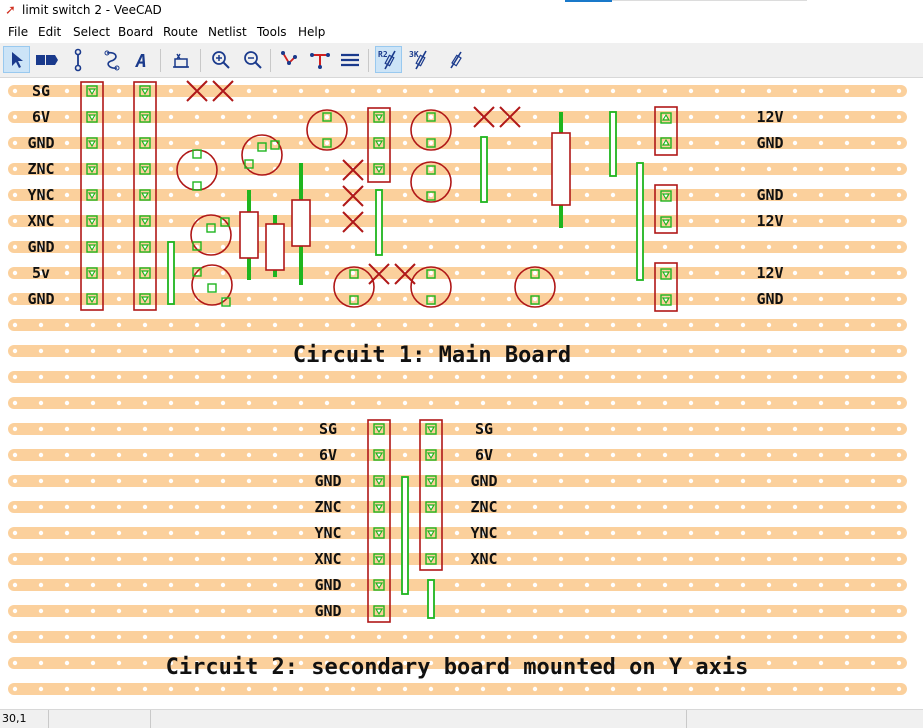 The height and width of the screenshot is (728, 923). I want to click on resistor-body, so click(275, 247).